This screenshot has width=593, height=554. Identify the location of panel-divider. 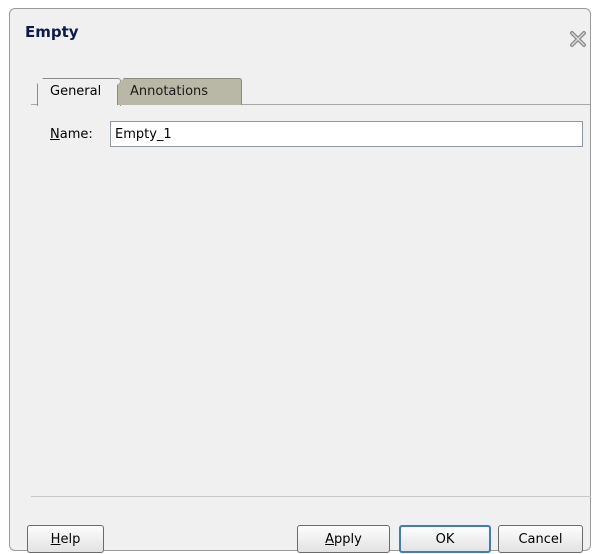
(311, 496).